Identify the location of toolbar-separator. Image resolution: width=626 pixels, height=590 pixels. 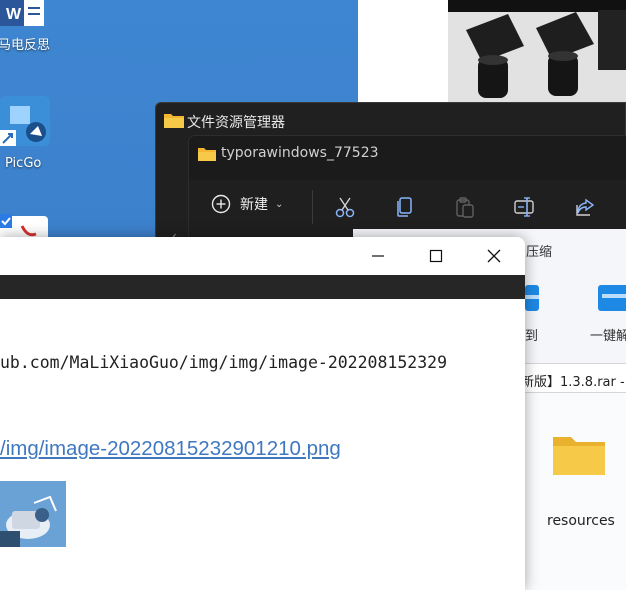
(312, 207).